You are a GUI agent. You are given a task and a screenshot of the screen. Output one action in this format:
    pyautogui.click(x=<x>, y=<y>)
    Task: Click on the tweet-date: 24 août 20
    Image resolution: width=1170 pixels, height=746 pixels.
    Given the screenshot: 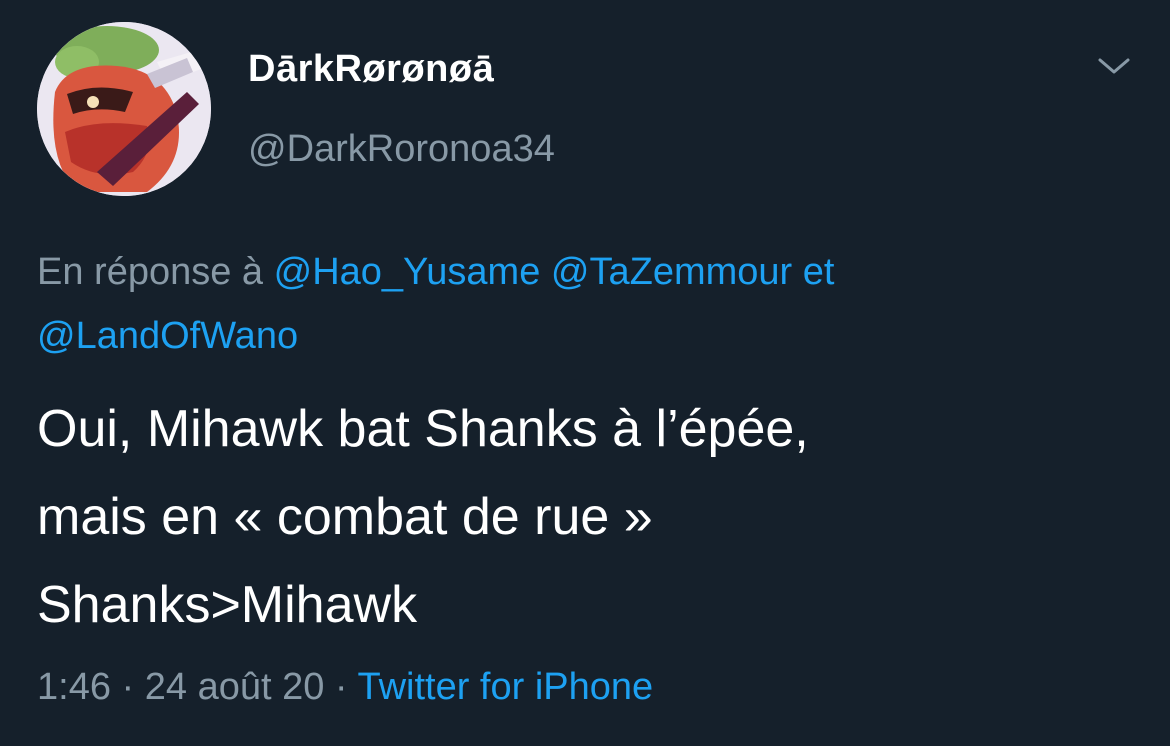 What is the action you would take?
    pyautogui.click(x=235, y=687)
    